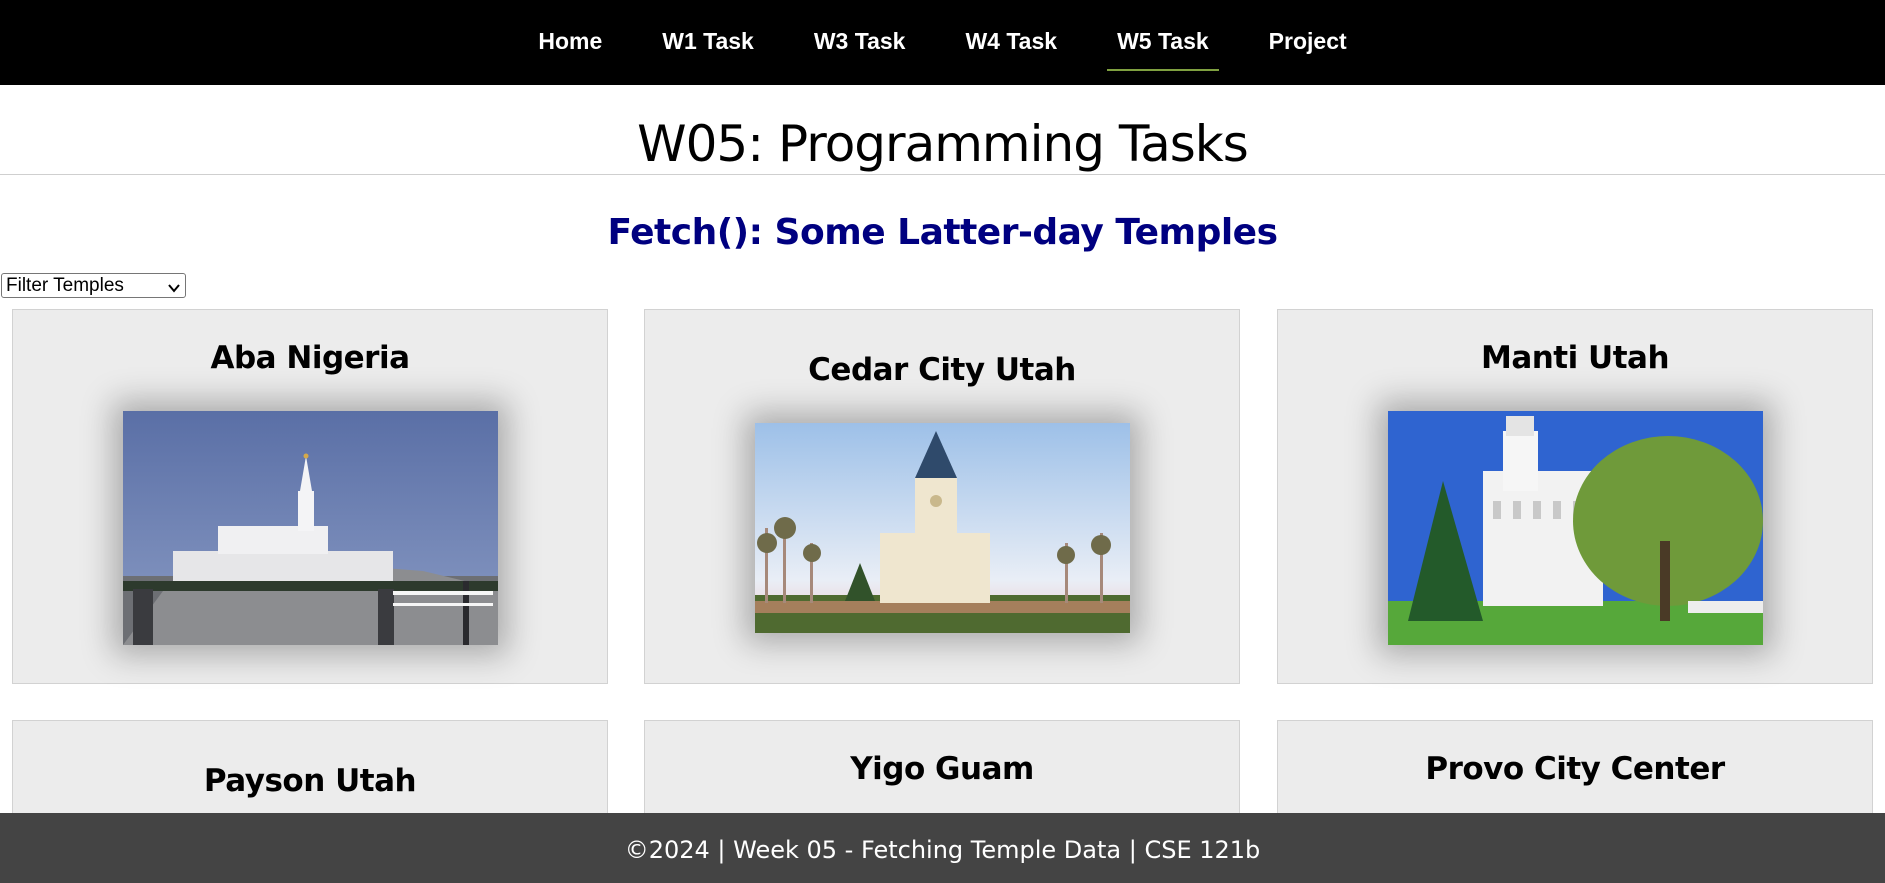  Describe the element at coordinates (174, 286) in the screenshot. I see `chevron-down-icon` at that location.